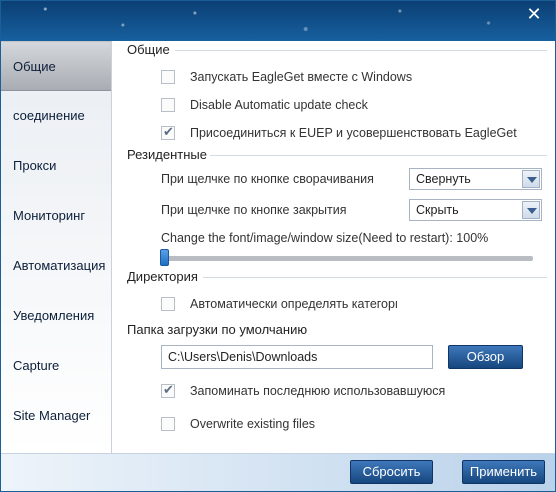 The height and width of the screenshot is (492, 556). What do you see at coordinates (56, 166) in the screenshot?
I see `sidebar-item-proxy: Прокси` at bounding box center [56, 166].